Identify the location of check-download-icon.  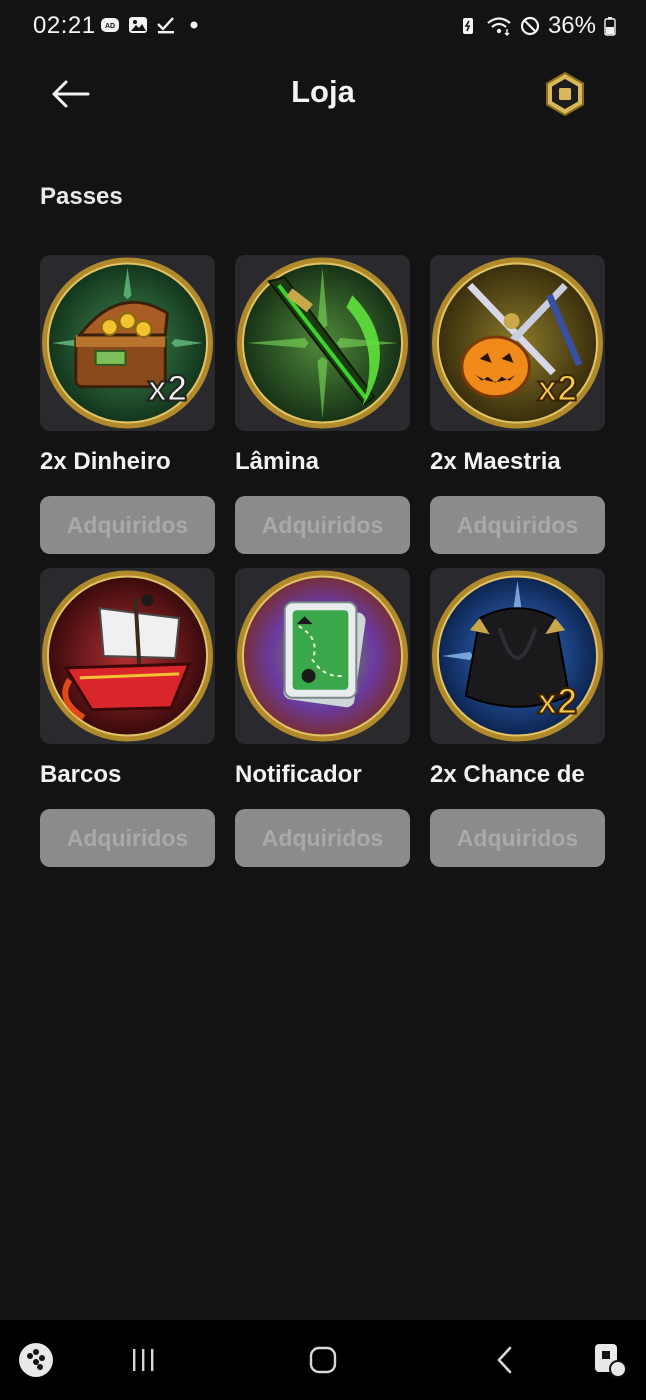
(165, 25).